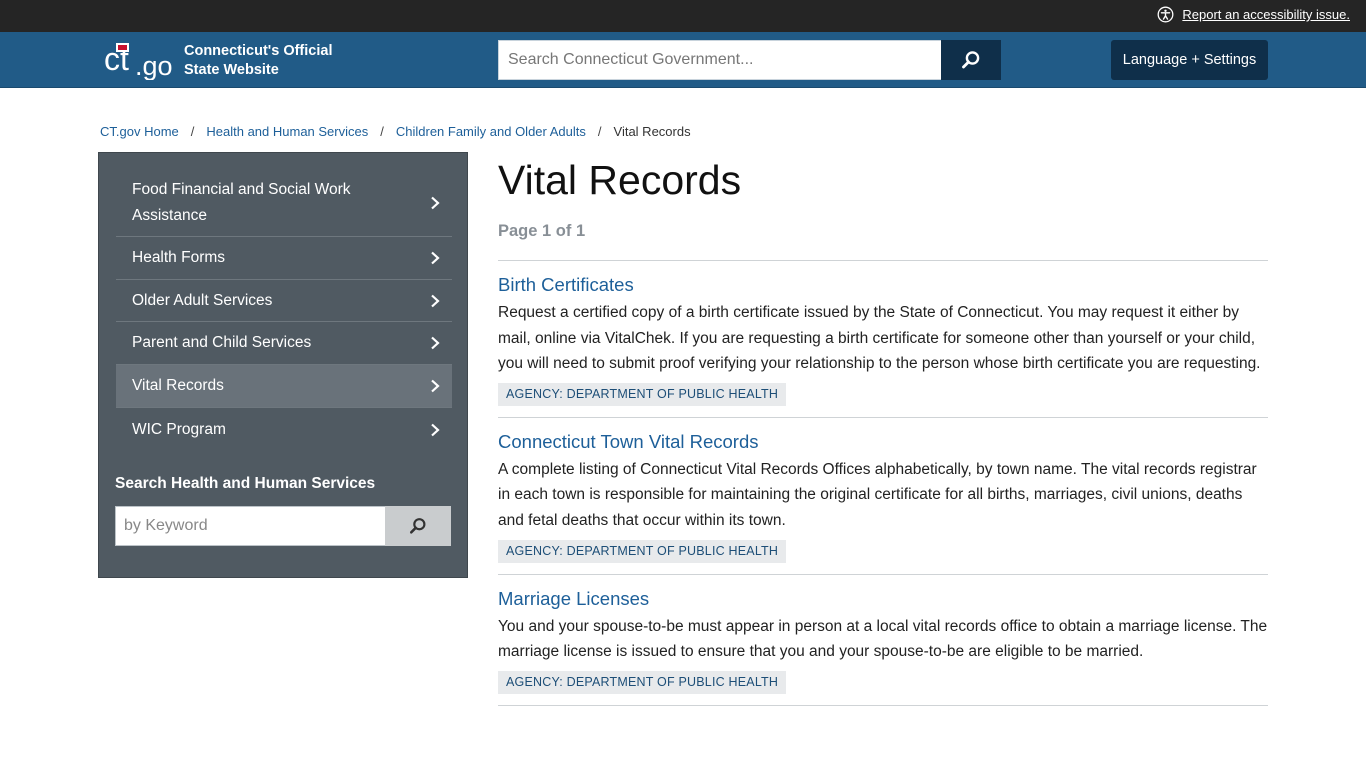 The height and width of the screenshot is (768, 1366). I want to click on page-count: Page 1 of 1, so click(542, 231).